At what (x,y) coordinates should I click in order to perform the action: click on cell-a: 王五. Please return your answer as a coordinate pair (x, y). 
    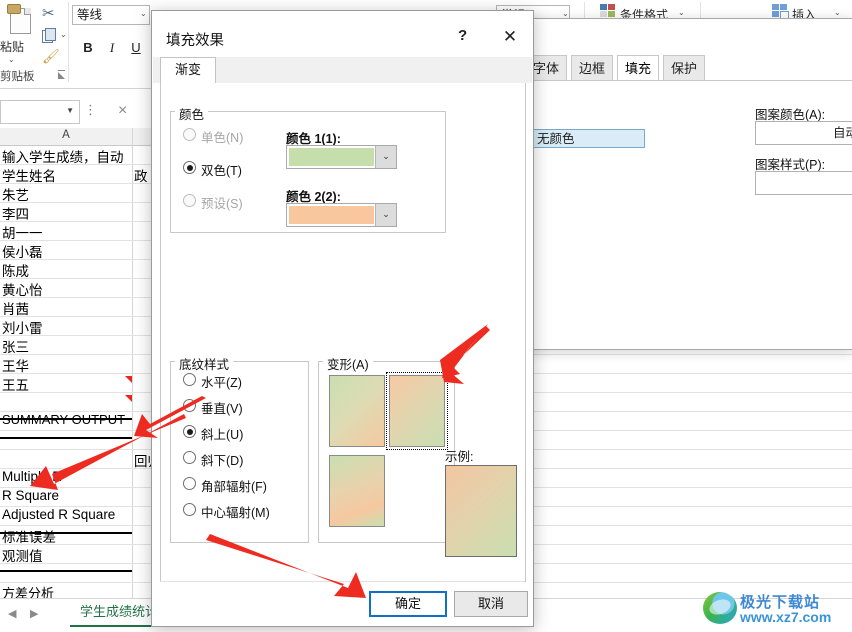
    Looking at the image, I should click on (66, 384).